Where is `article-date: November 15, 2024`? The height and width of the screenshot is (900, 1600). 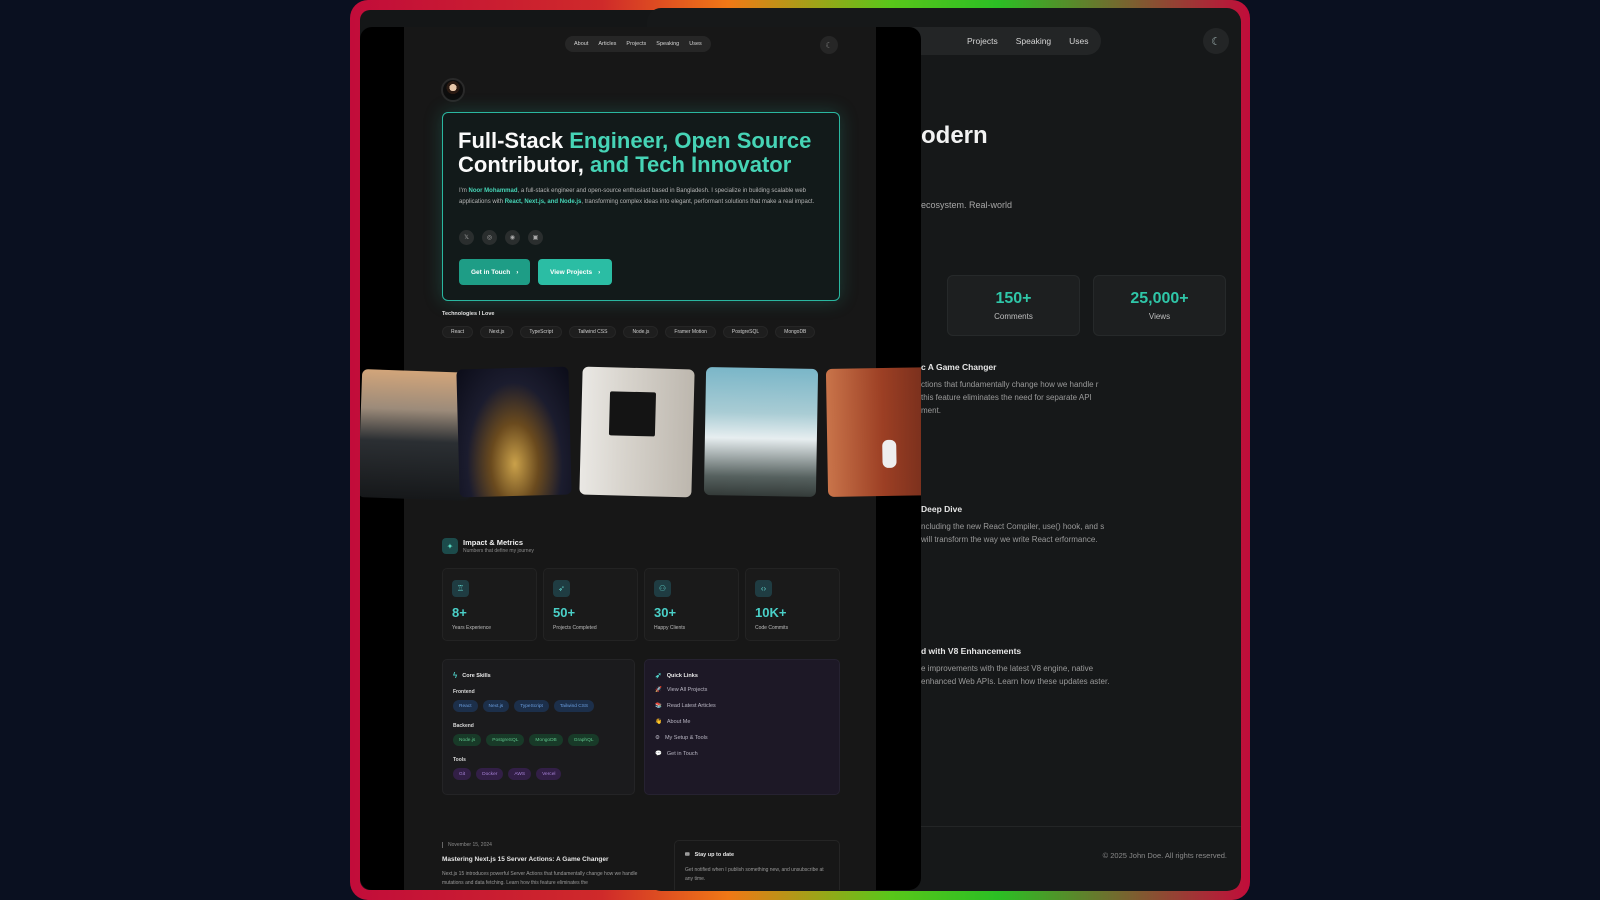 article-date: November 15, 2024 is located at coordinates (467, 845).